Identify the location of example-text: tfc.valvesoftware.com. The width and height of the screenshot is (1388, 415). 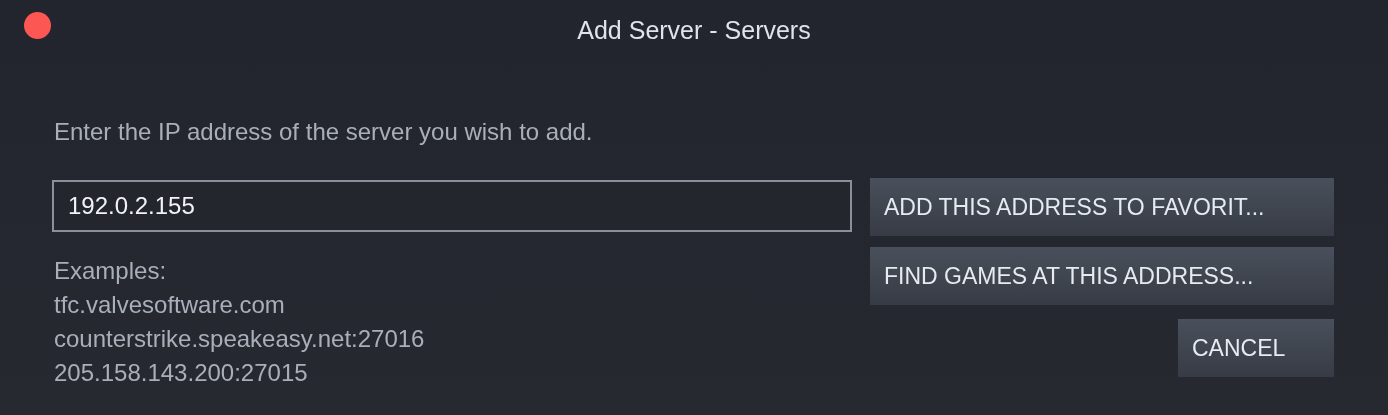
(169, 305).